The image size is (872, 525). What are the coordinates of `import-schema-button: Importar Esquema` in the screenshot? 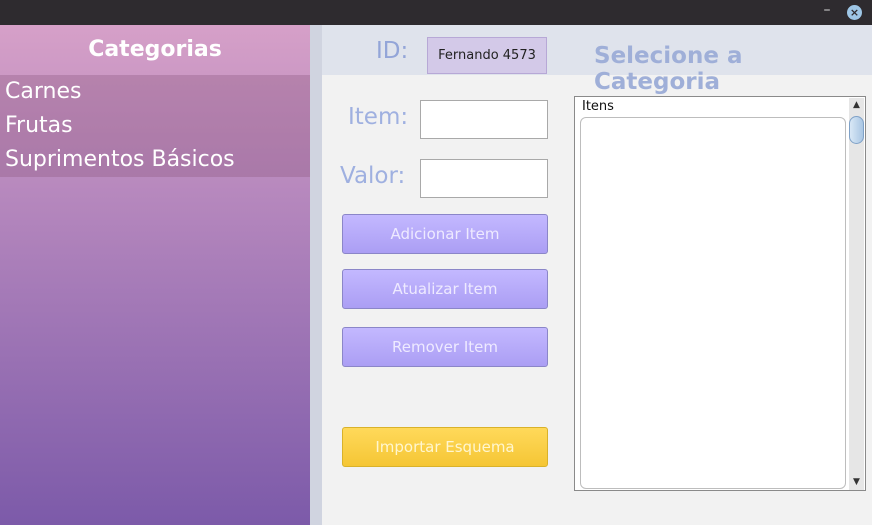 It's located at (445, 447).